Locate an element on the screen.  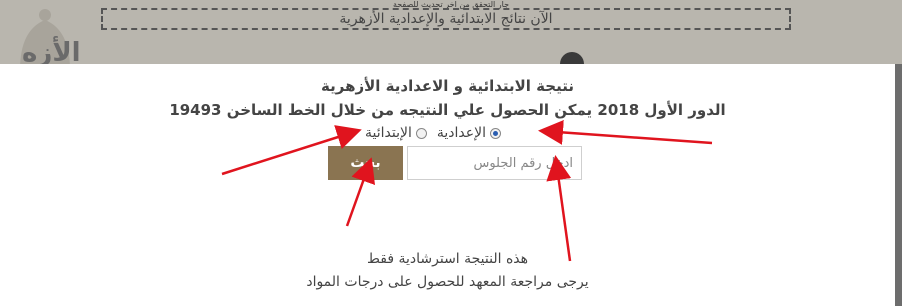
radio-preparatory: الإعدادية is located at coordinates (469, 133).